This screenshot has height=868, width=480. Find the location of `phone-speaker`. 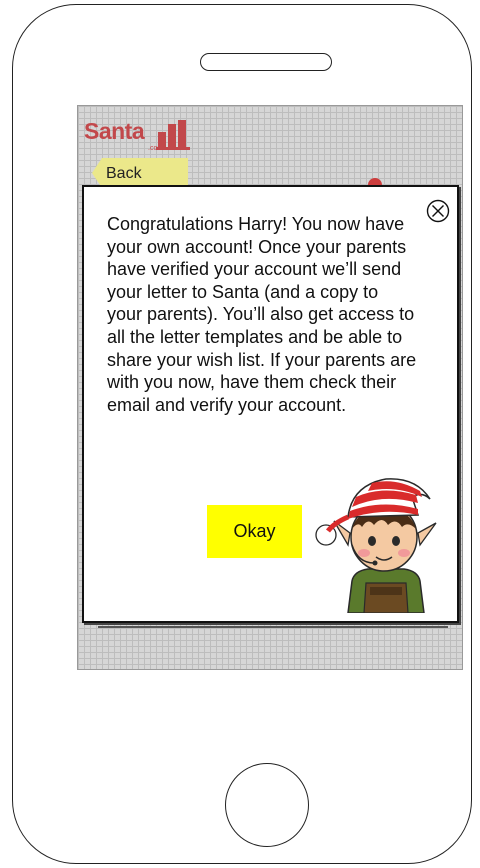

phone-speaker is located at coordinates (266, 62).